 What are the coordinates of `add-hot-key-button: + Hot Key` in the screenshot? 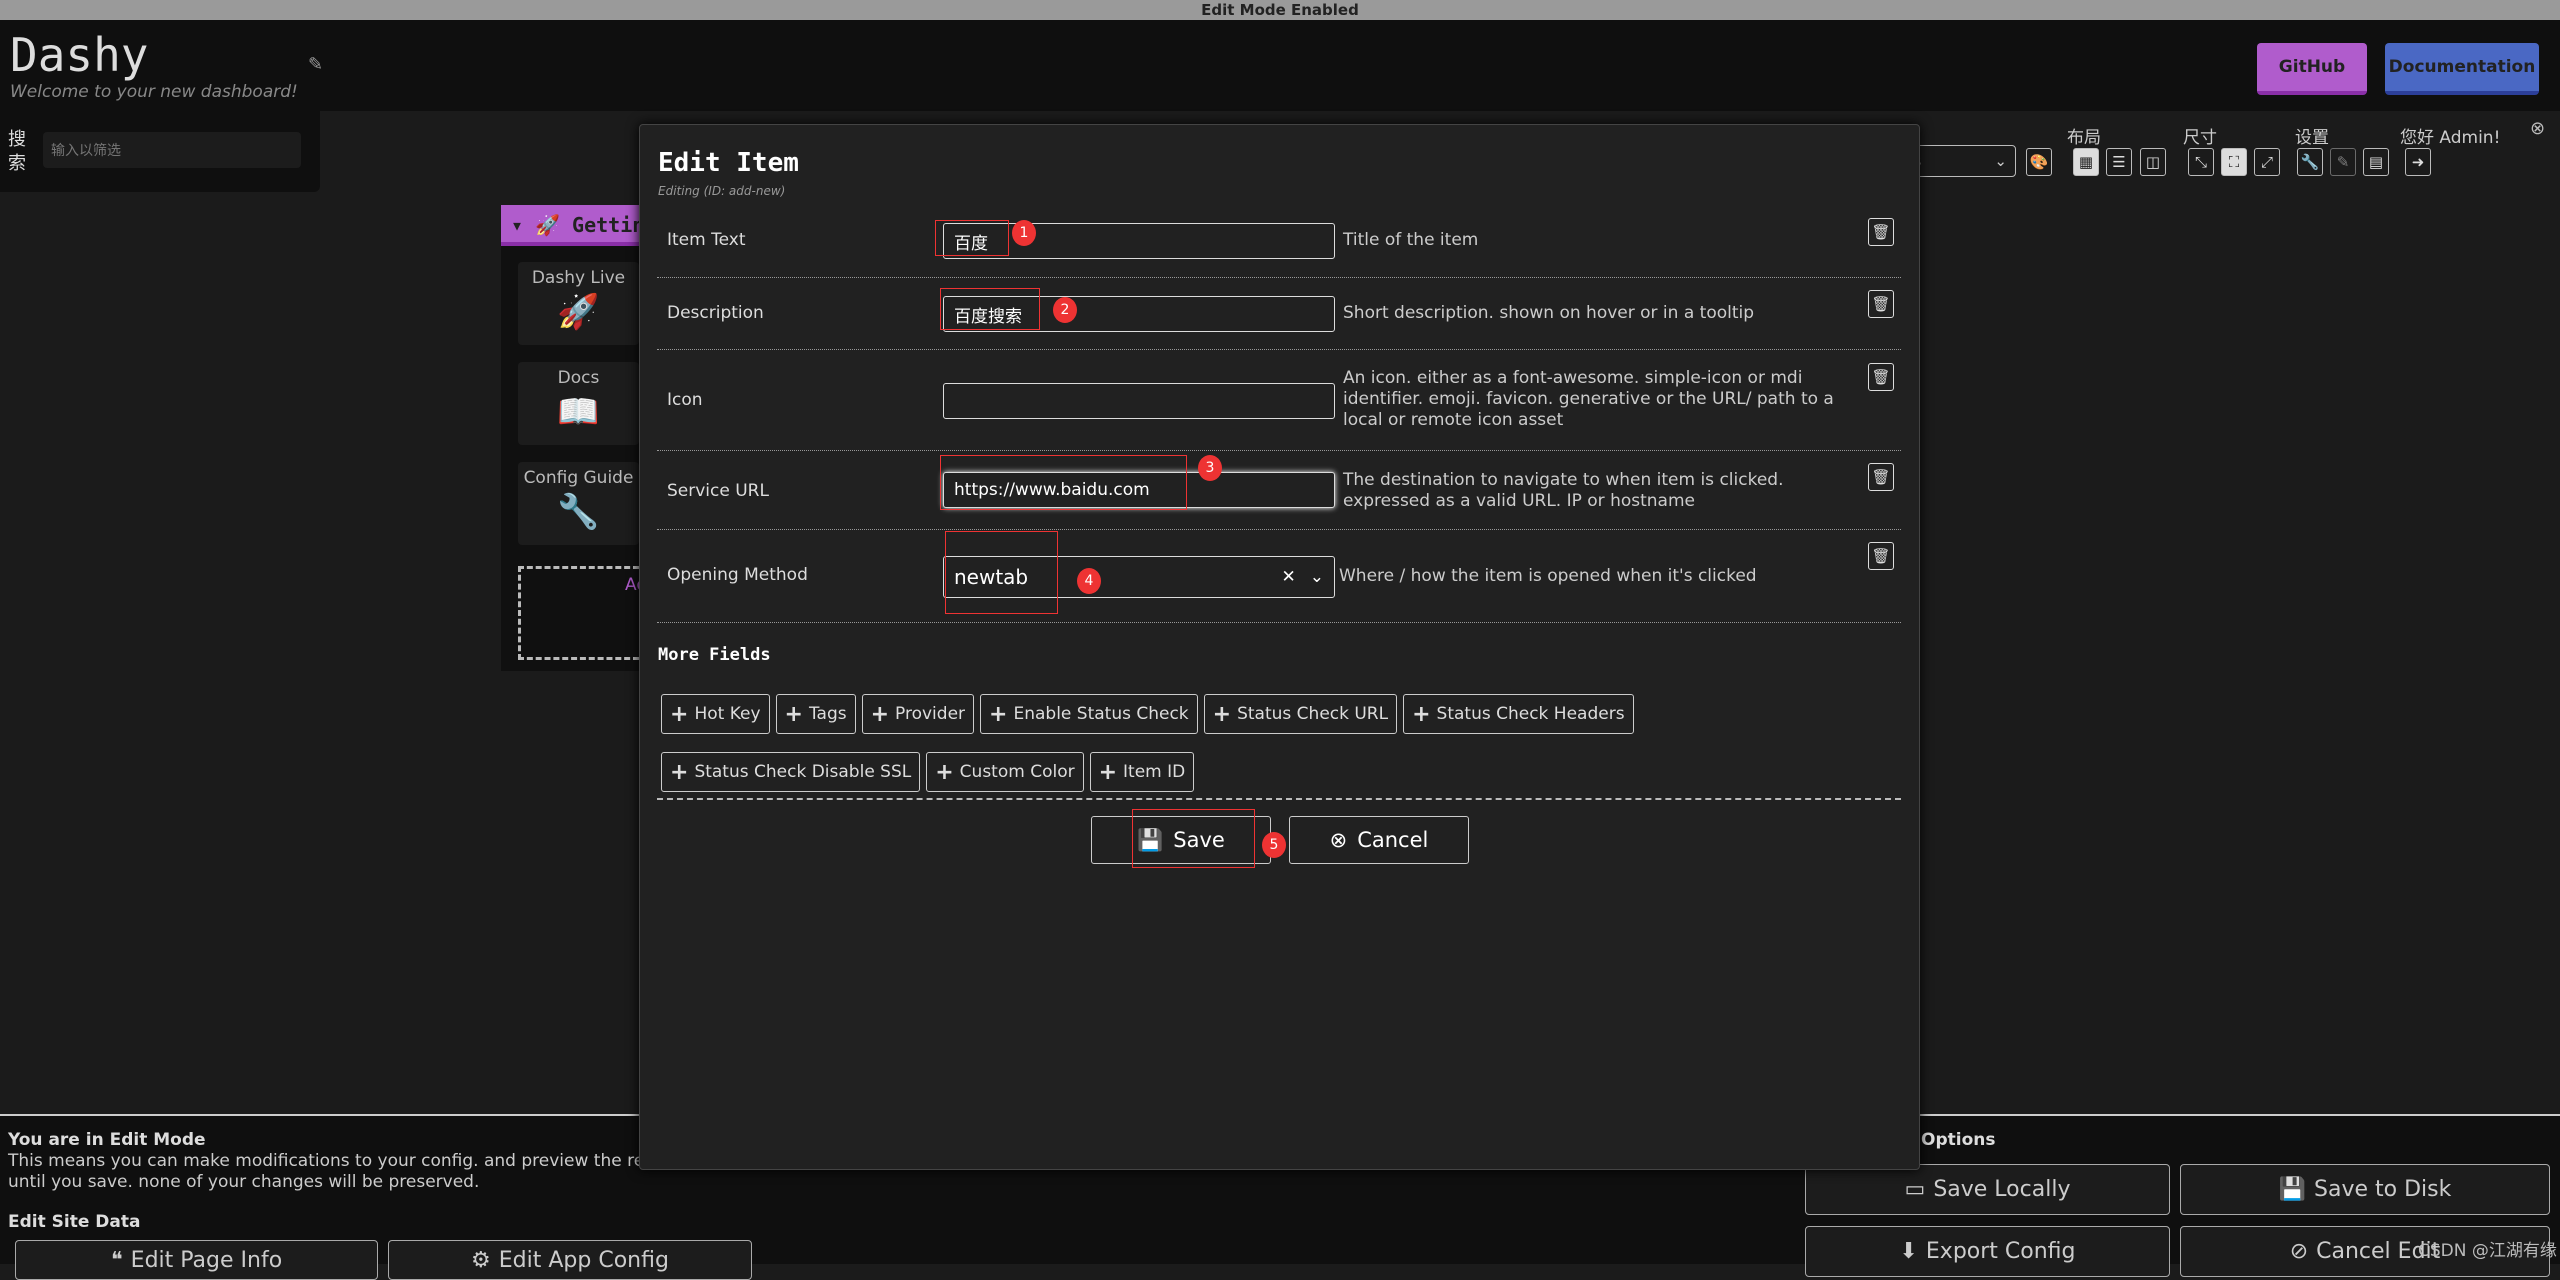 It's located at (715, 714).